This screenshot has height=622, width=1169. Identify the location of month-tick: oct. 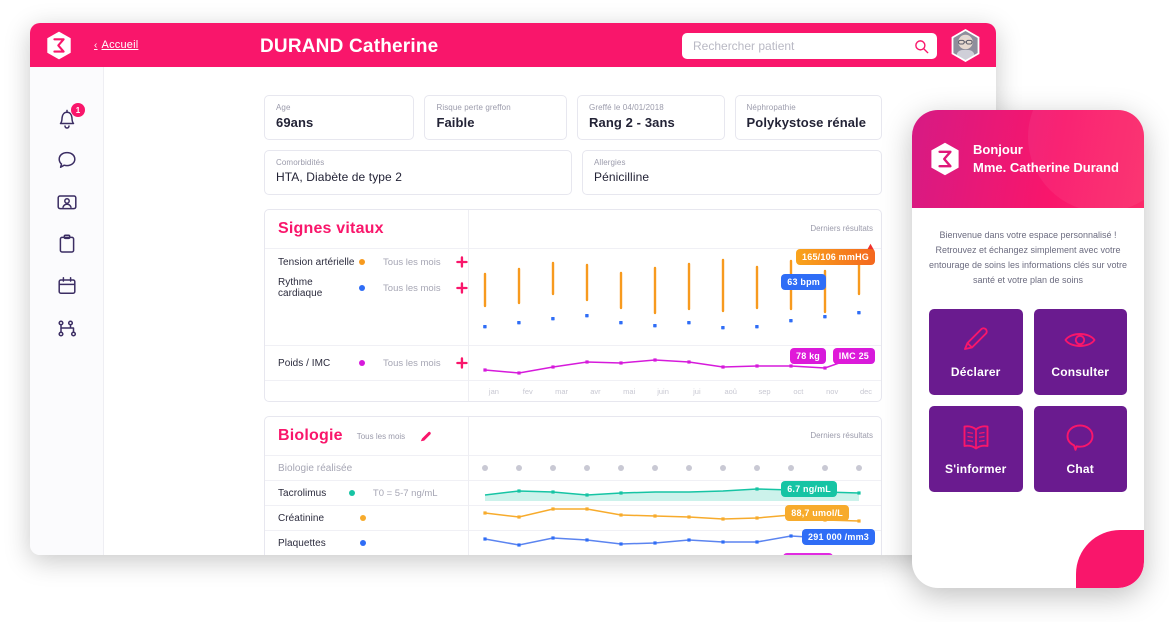
(798, 391).